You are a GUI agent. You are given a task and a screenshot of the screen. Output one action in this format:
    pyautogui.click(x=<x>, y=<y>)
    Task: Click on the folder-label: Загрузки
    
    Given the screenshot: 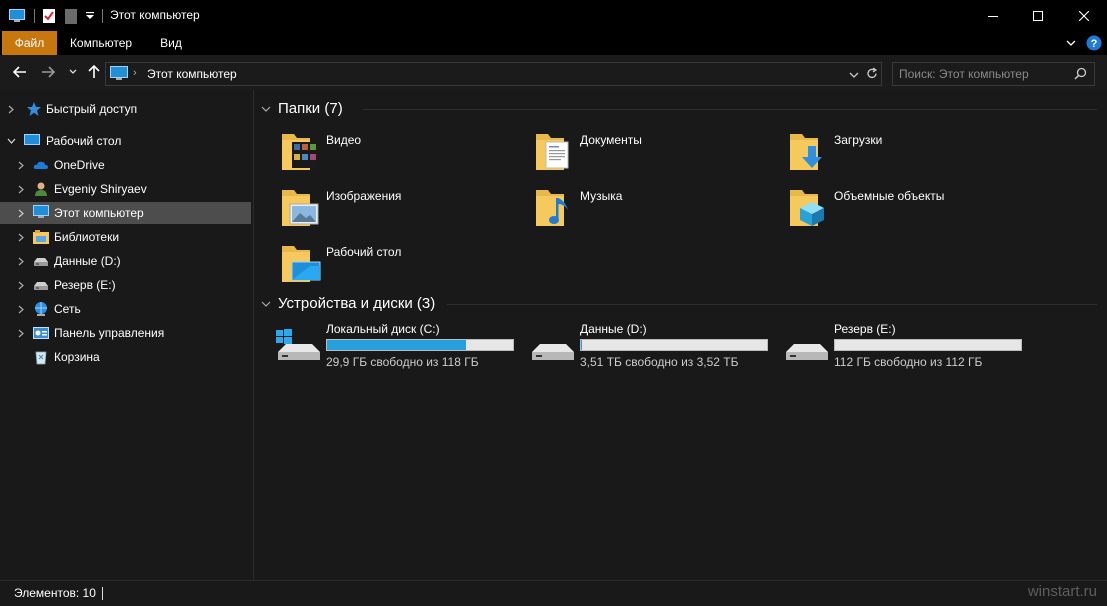 What is the action you would take?
    pyautogui.click(x=858, y=140)
    